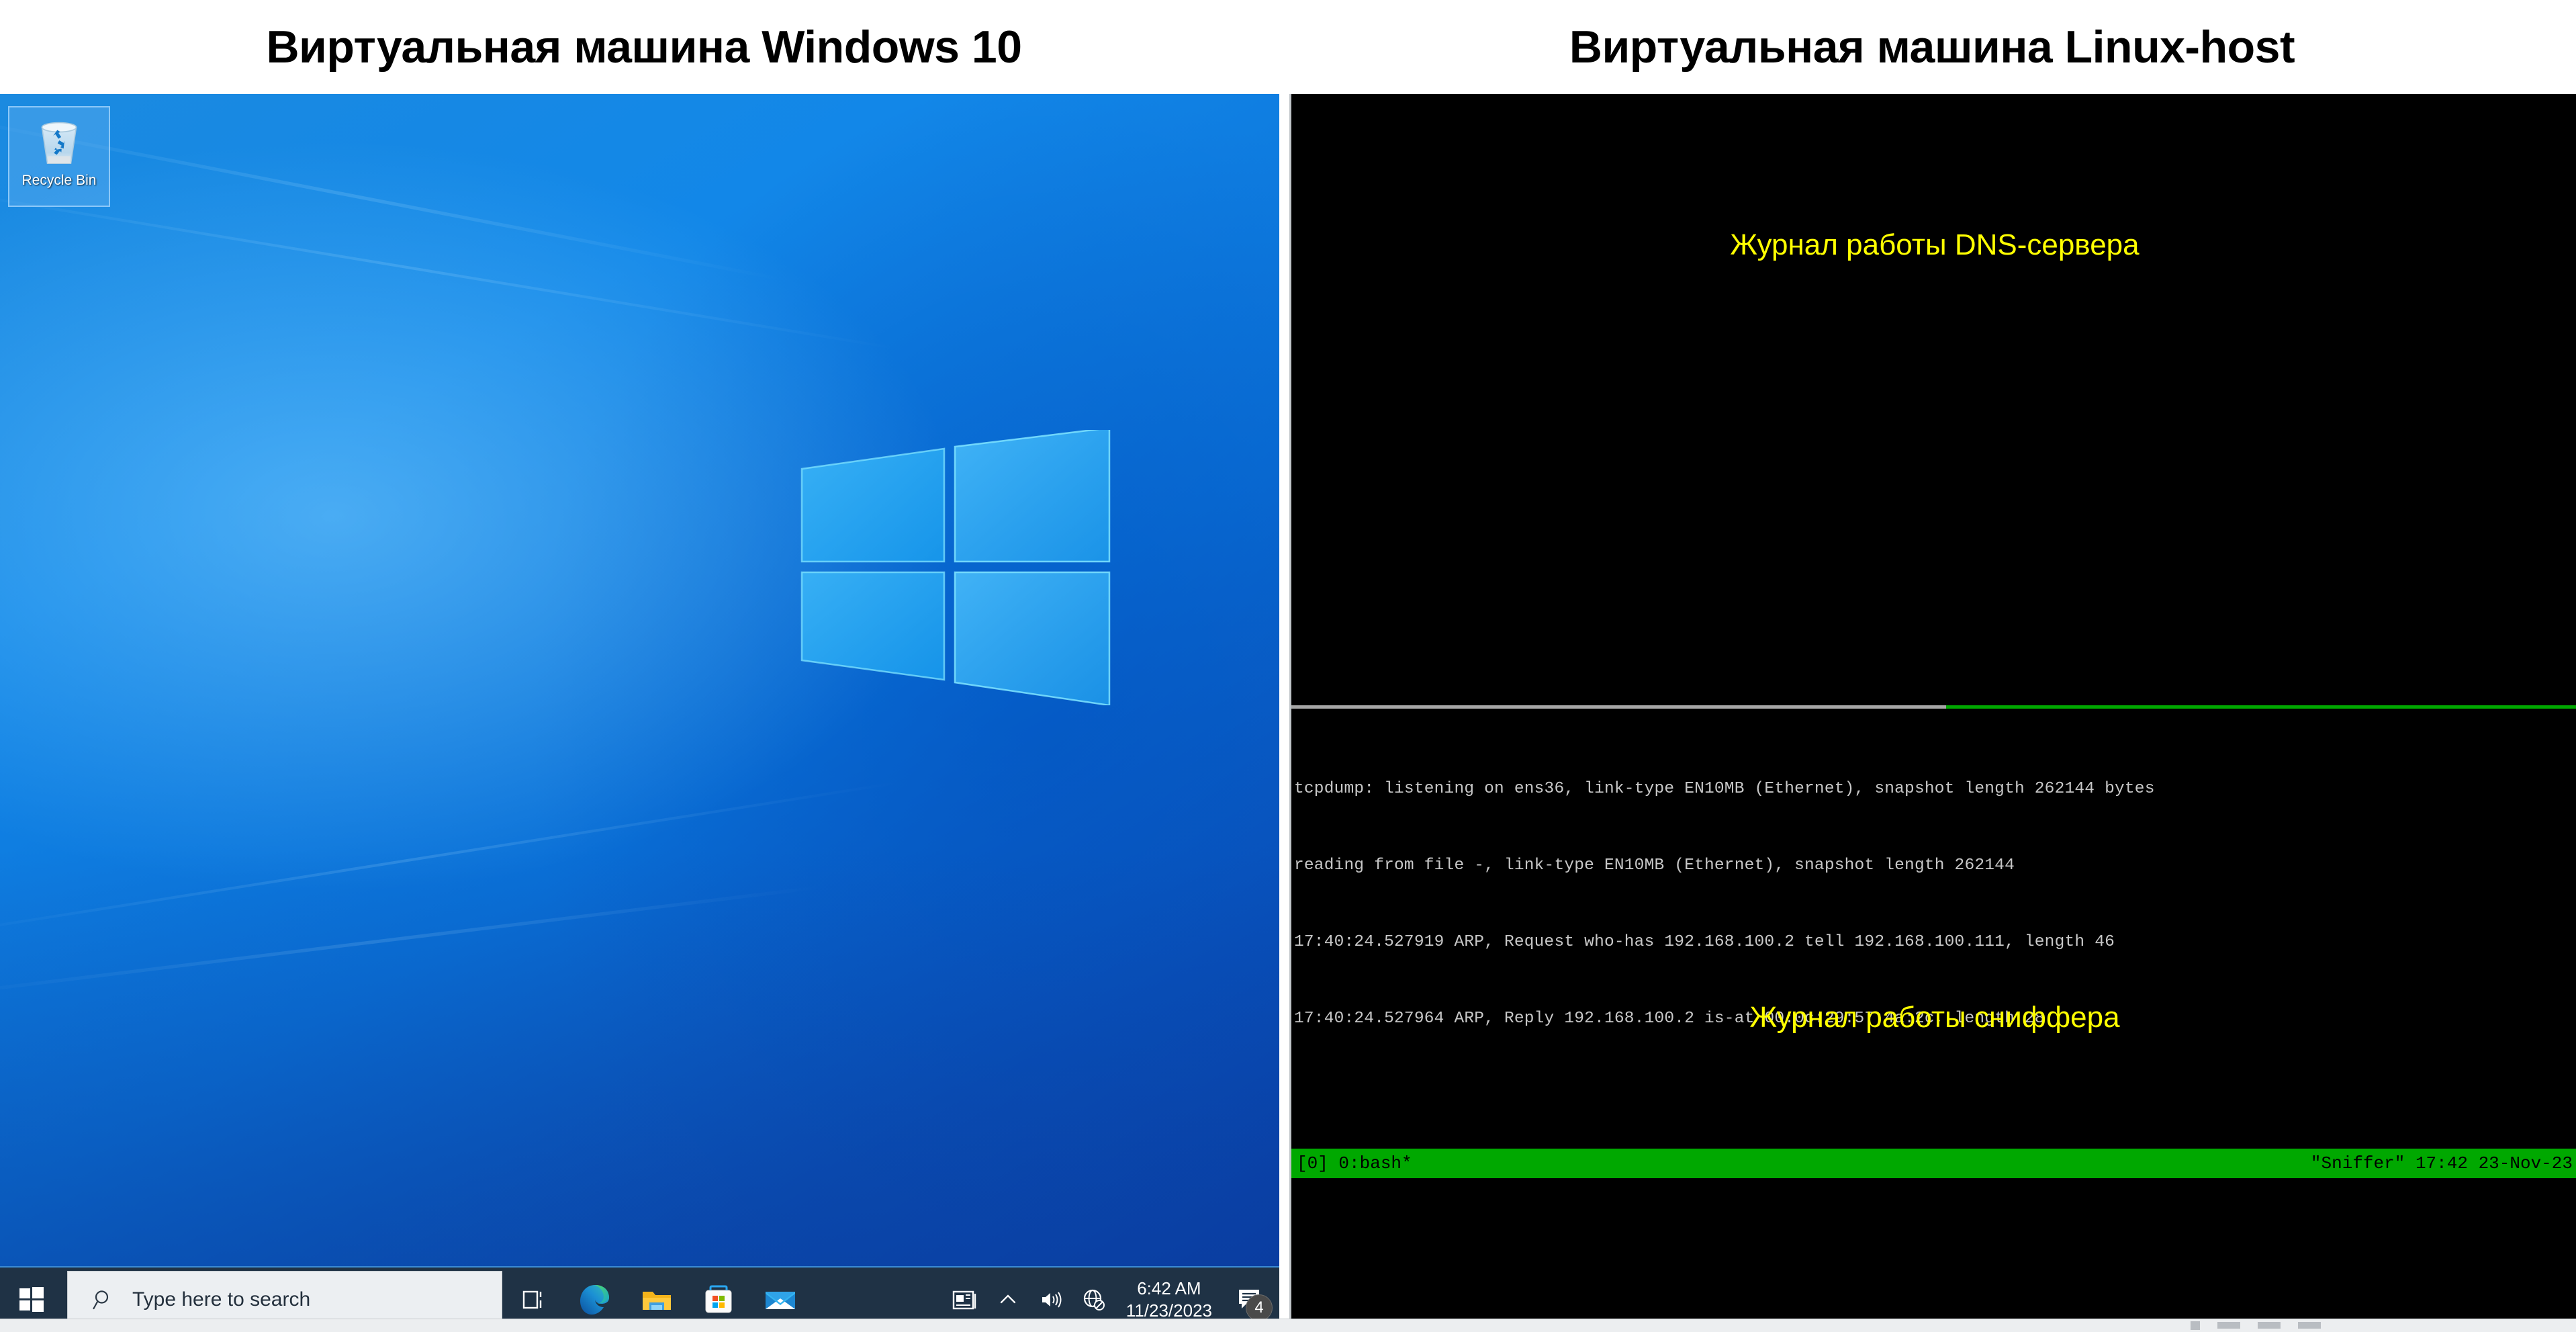 This screenshot has height=1332, width=2576. Describe the element at coordinates (1935, 244) in the screenshot. I see `annotation-dns-log: Журнал работы DNS-сервера` at that location.